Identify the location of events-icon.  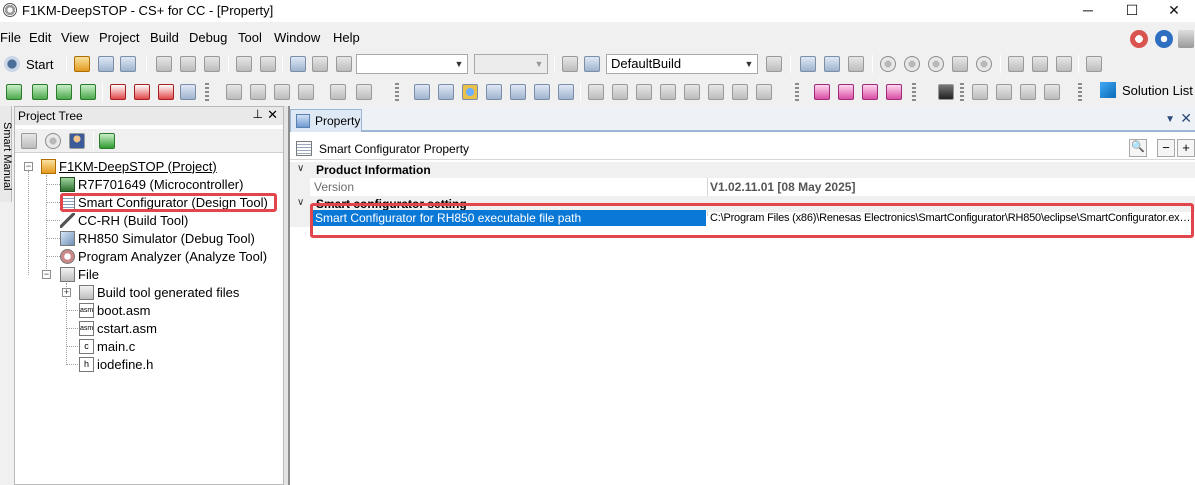
(620, 92).